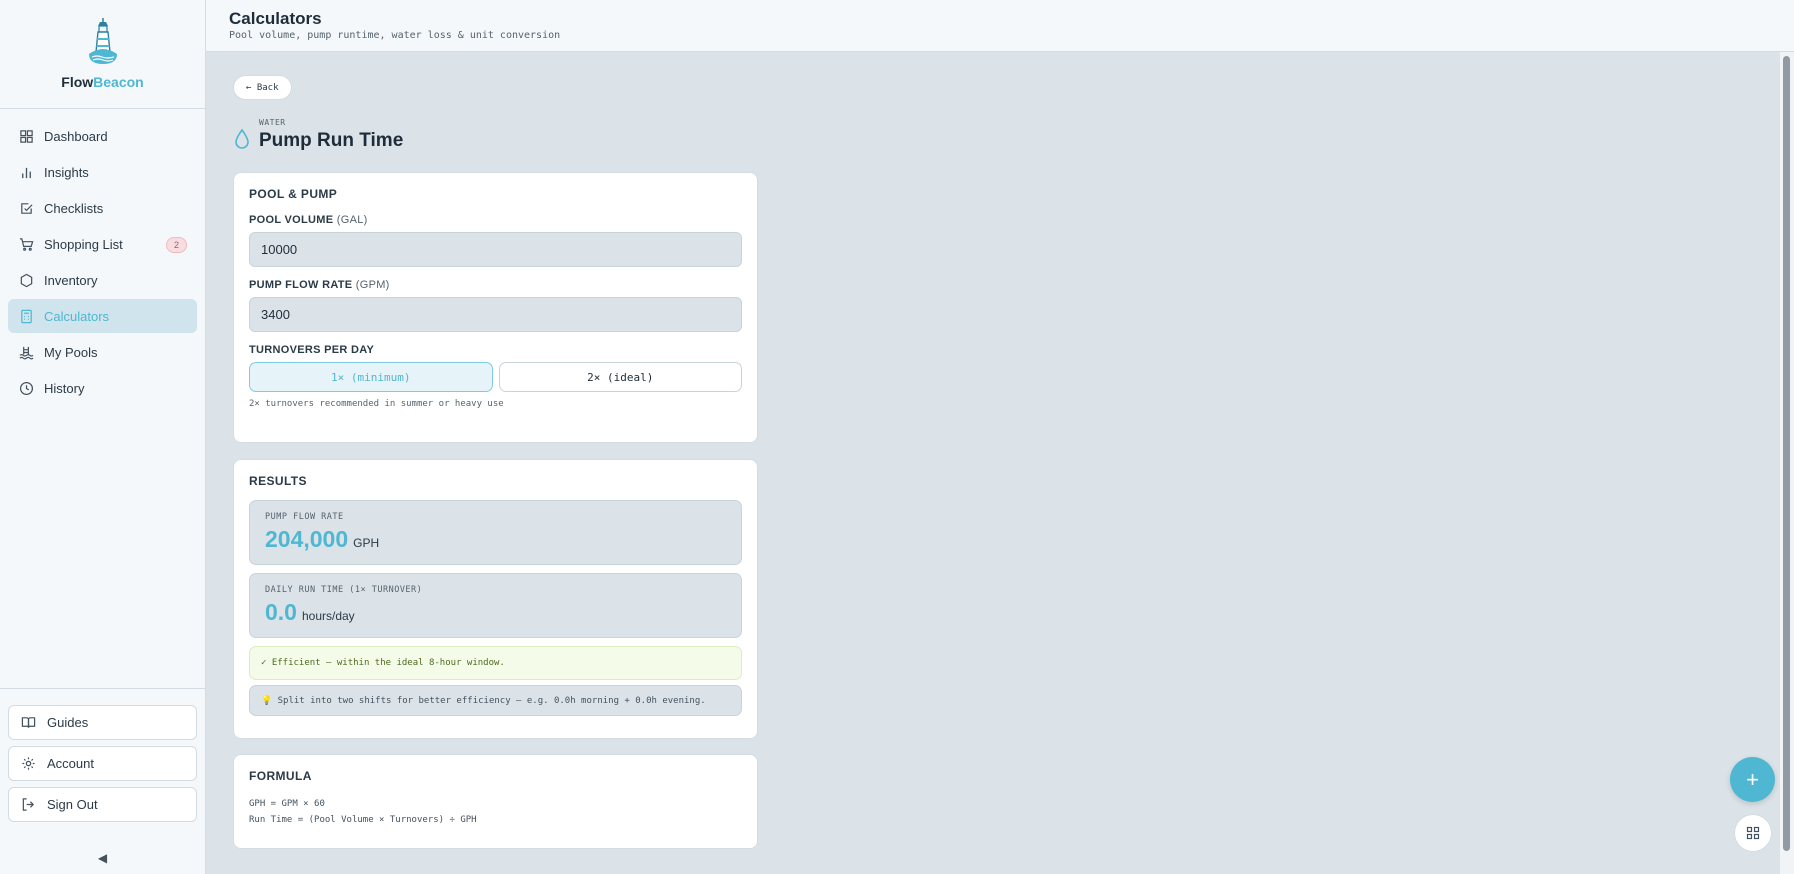 The image size is (1794, 874). I want to click on collapse-sidebar-button: ◀, so click(102, 858).